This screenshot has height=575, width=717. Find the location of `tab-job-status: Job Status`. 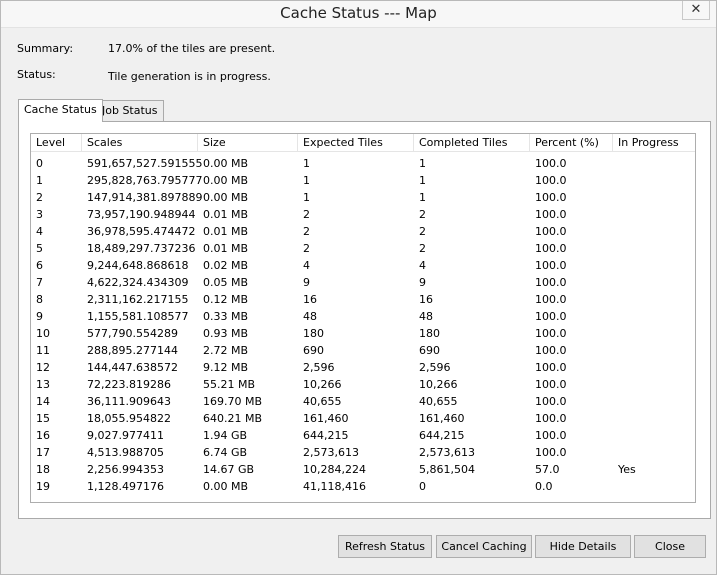

tab-job-status: Job Status is located at coordinates (130, 110).